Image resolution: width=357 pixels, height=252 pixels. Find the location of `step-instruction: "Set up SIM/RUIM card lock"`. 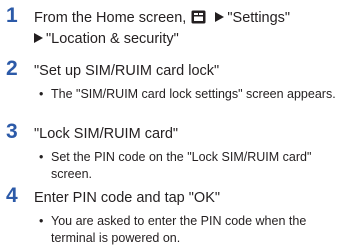

step-instruction: "Set up SIM/RUIM card lock" is located at coordinates (127, 71).